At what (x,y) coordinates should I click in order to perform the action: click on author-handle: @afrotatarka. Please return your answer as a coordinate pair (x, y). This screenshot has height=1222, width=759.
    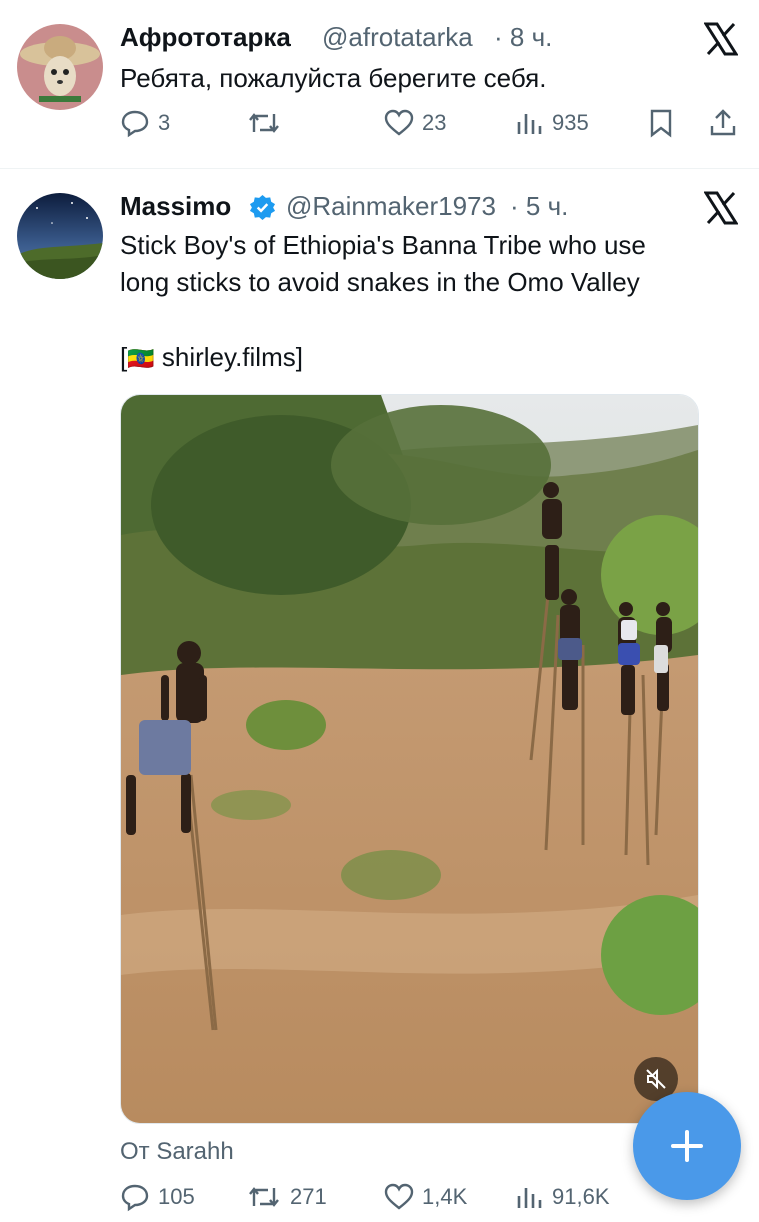
    Looking at the image, I should click on (397, 37).